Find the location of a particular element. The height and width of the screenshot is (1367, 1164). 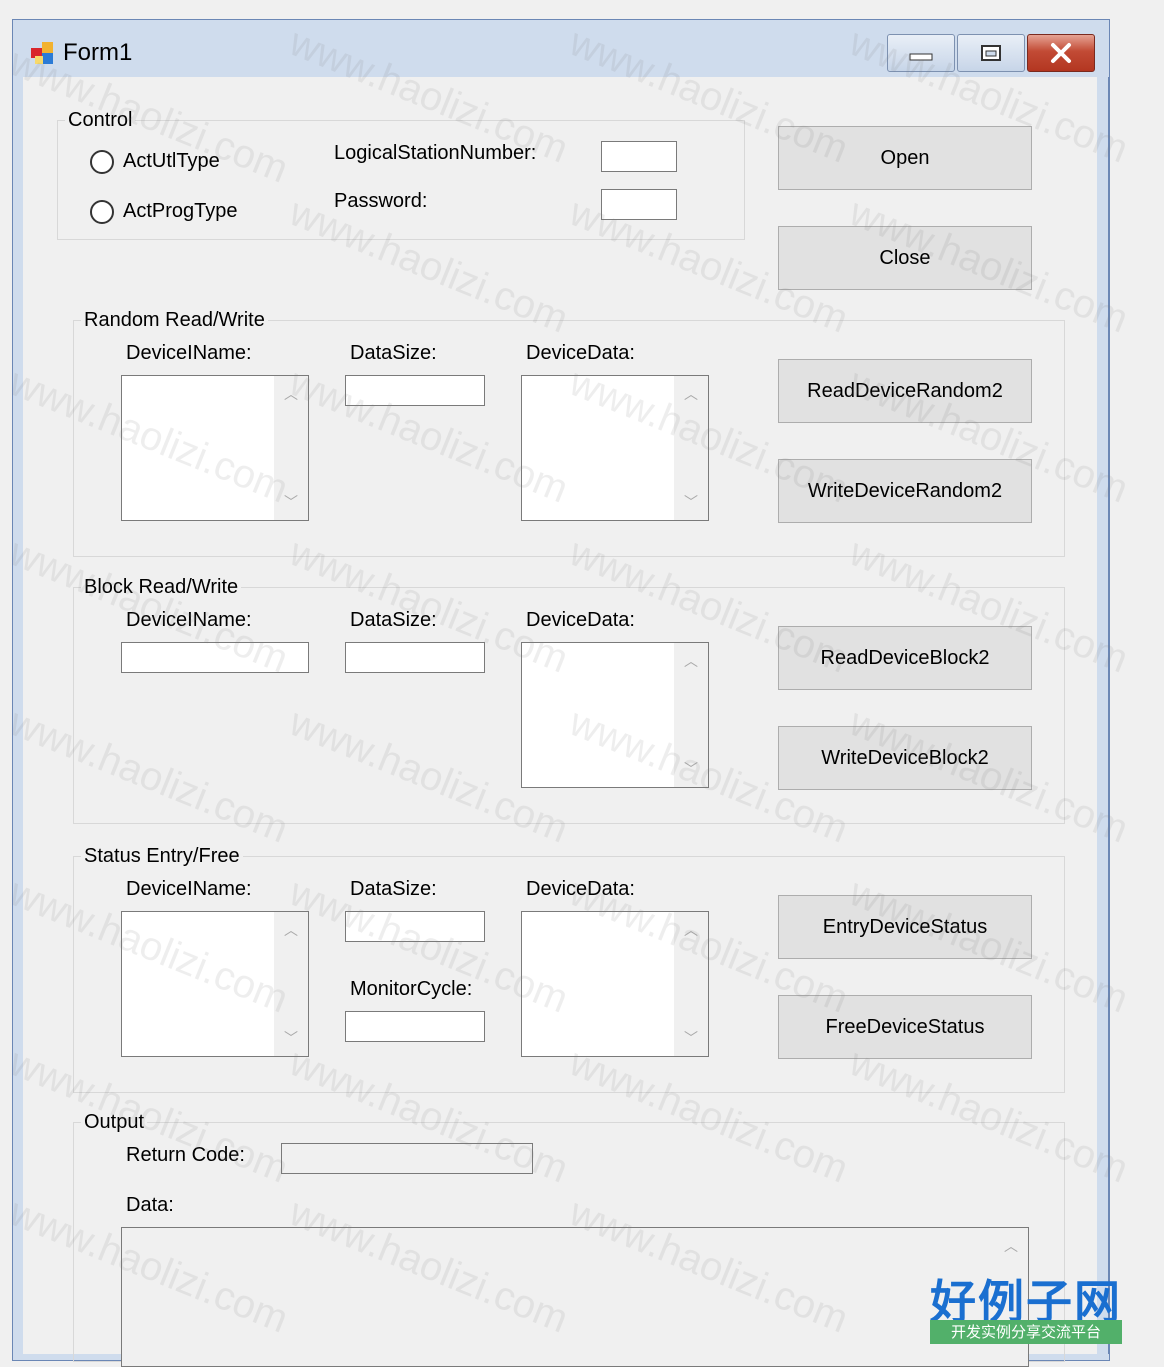

status-data-size-input is located at coordinates (415, 926).